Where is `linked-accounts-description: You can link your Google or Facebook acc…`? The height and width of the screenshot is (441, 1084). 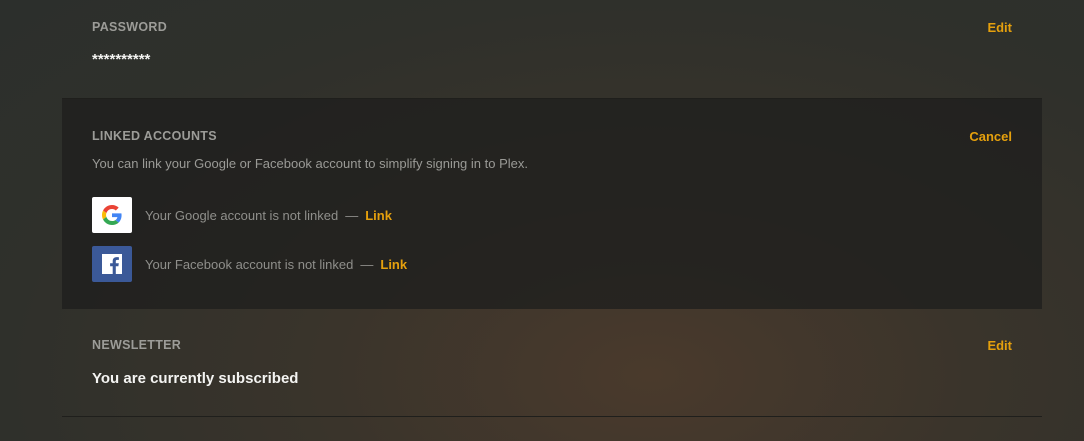
linked-accounts-description: You can link your Google or Facebook acc… is located at coordinates (310, 163).